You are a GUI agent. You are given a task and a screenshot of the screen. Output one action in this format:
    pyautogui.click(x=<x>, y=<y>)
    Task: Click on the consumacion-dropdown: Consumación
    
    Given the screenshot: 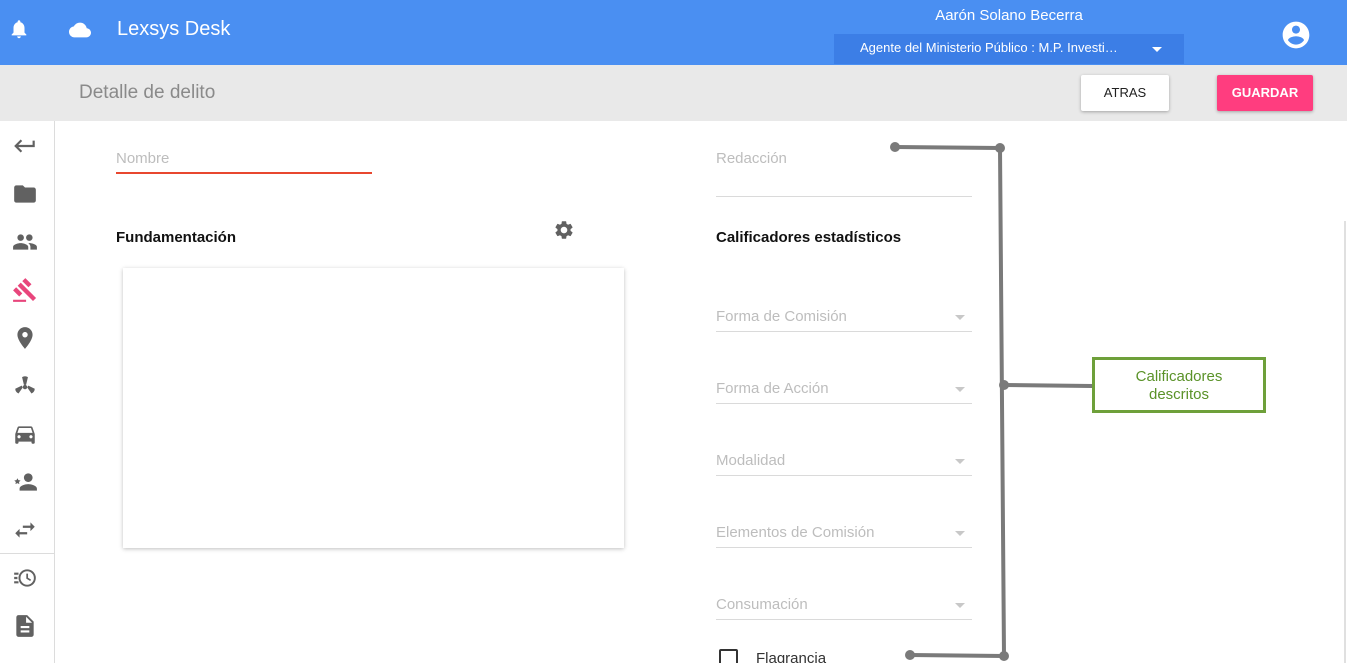 What is the action you would take?
    pyautogui.click(x=762, y=604)
    